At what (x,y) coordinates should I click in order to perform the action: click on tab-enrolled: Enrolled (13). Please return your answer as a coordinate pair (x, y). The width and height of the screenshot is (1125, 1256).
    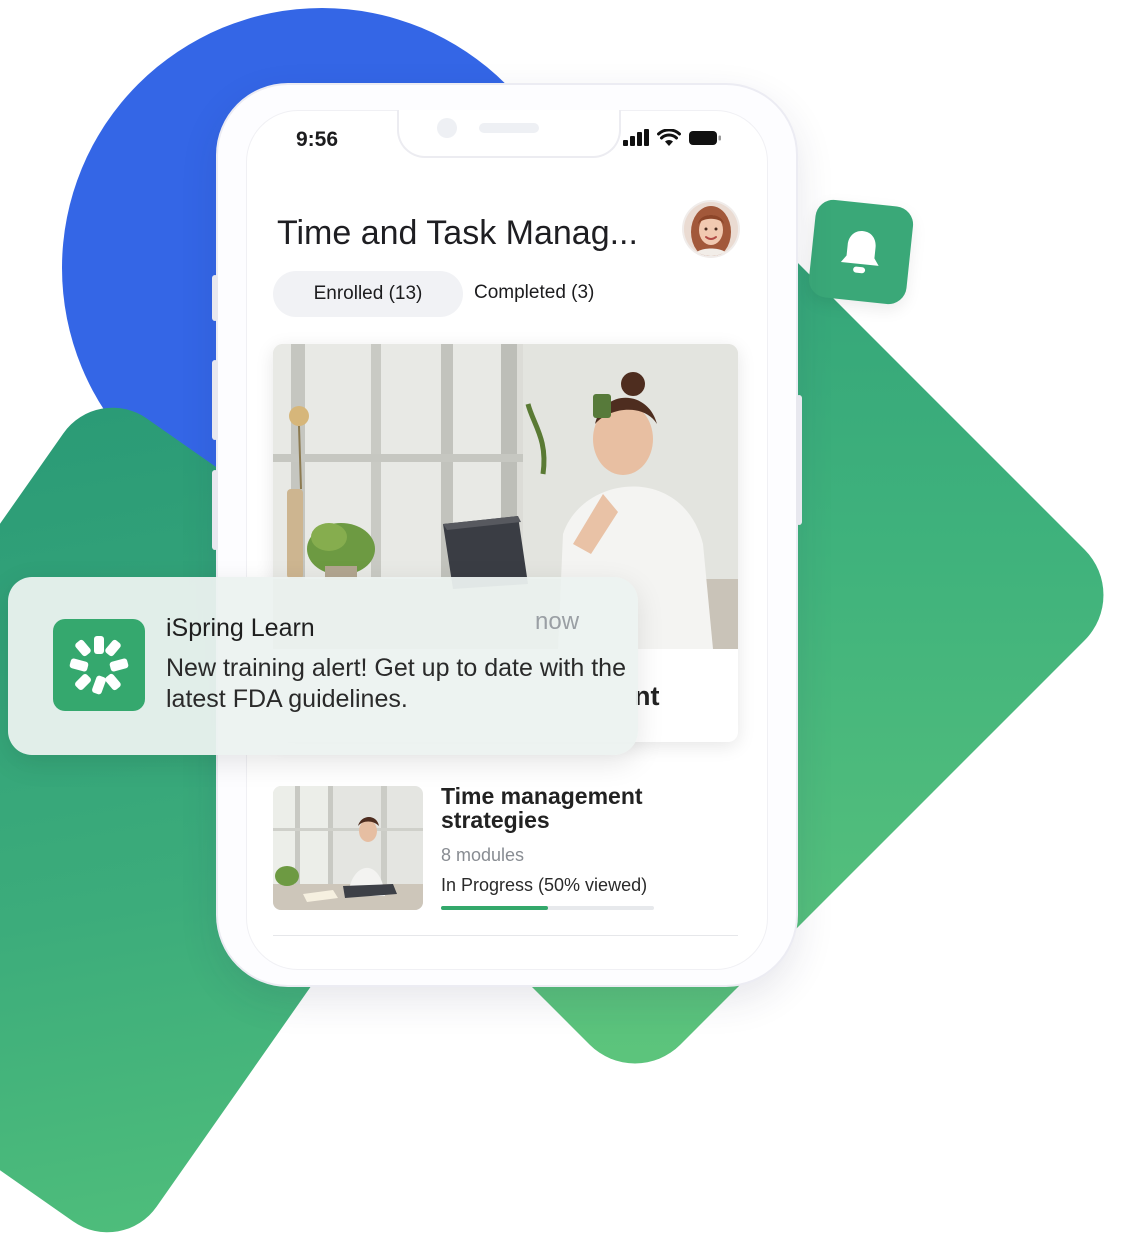
    Looking at the image, I should click on (368, 294).